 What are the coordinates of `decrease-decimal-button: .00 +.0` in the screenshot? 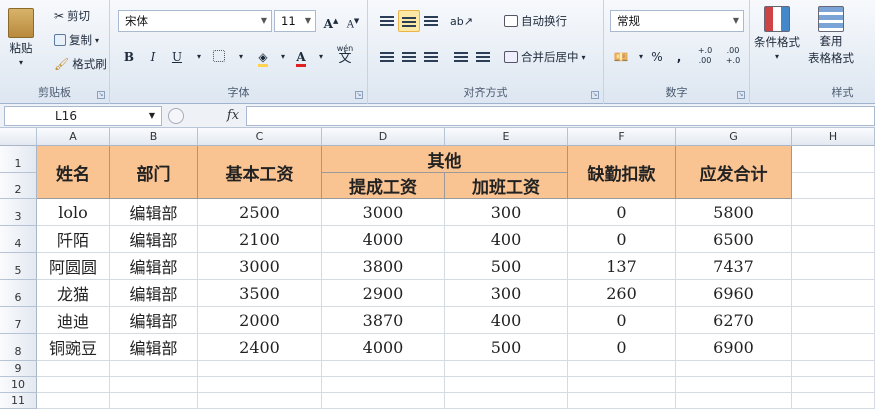 It's located at (733, 57).